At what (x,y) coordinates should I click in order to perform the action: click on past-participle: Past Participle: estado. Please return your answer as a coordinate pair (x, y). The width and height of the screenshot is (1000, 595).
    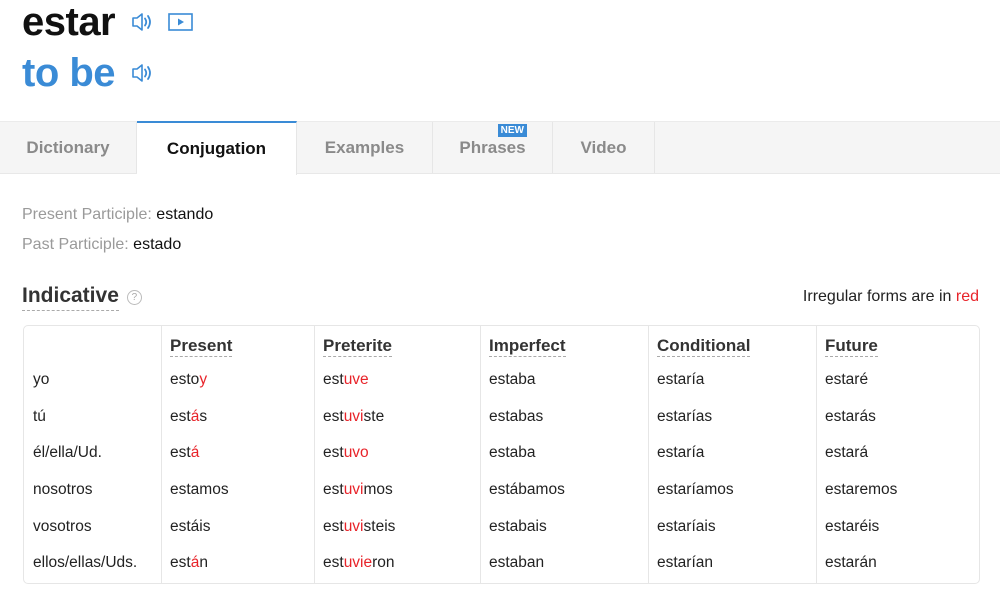
    Looking at the image, I should click on (101, 245).